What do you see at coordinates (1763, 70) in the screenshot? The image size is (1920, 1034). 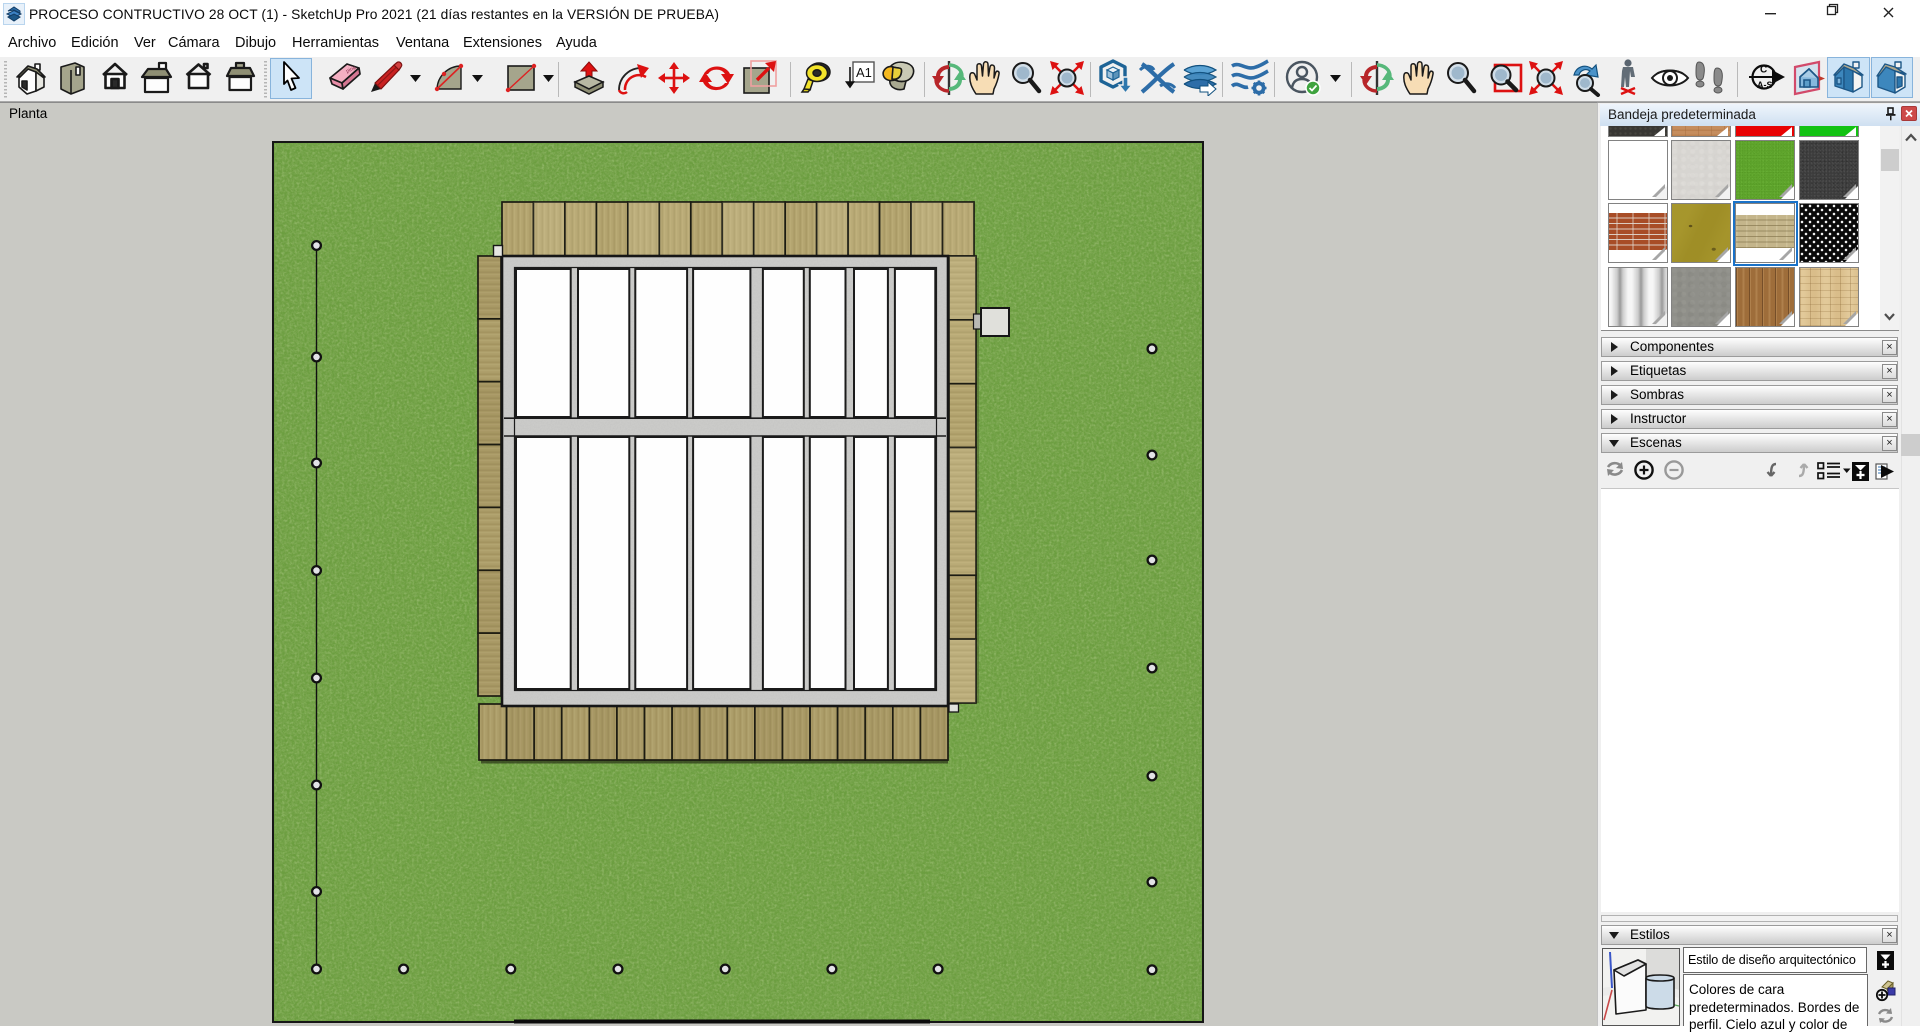 I see `svg-text: C` at bounding box center [1763, 70].